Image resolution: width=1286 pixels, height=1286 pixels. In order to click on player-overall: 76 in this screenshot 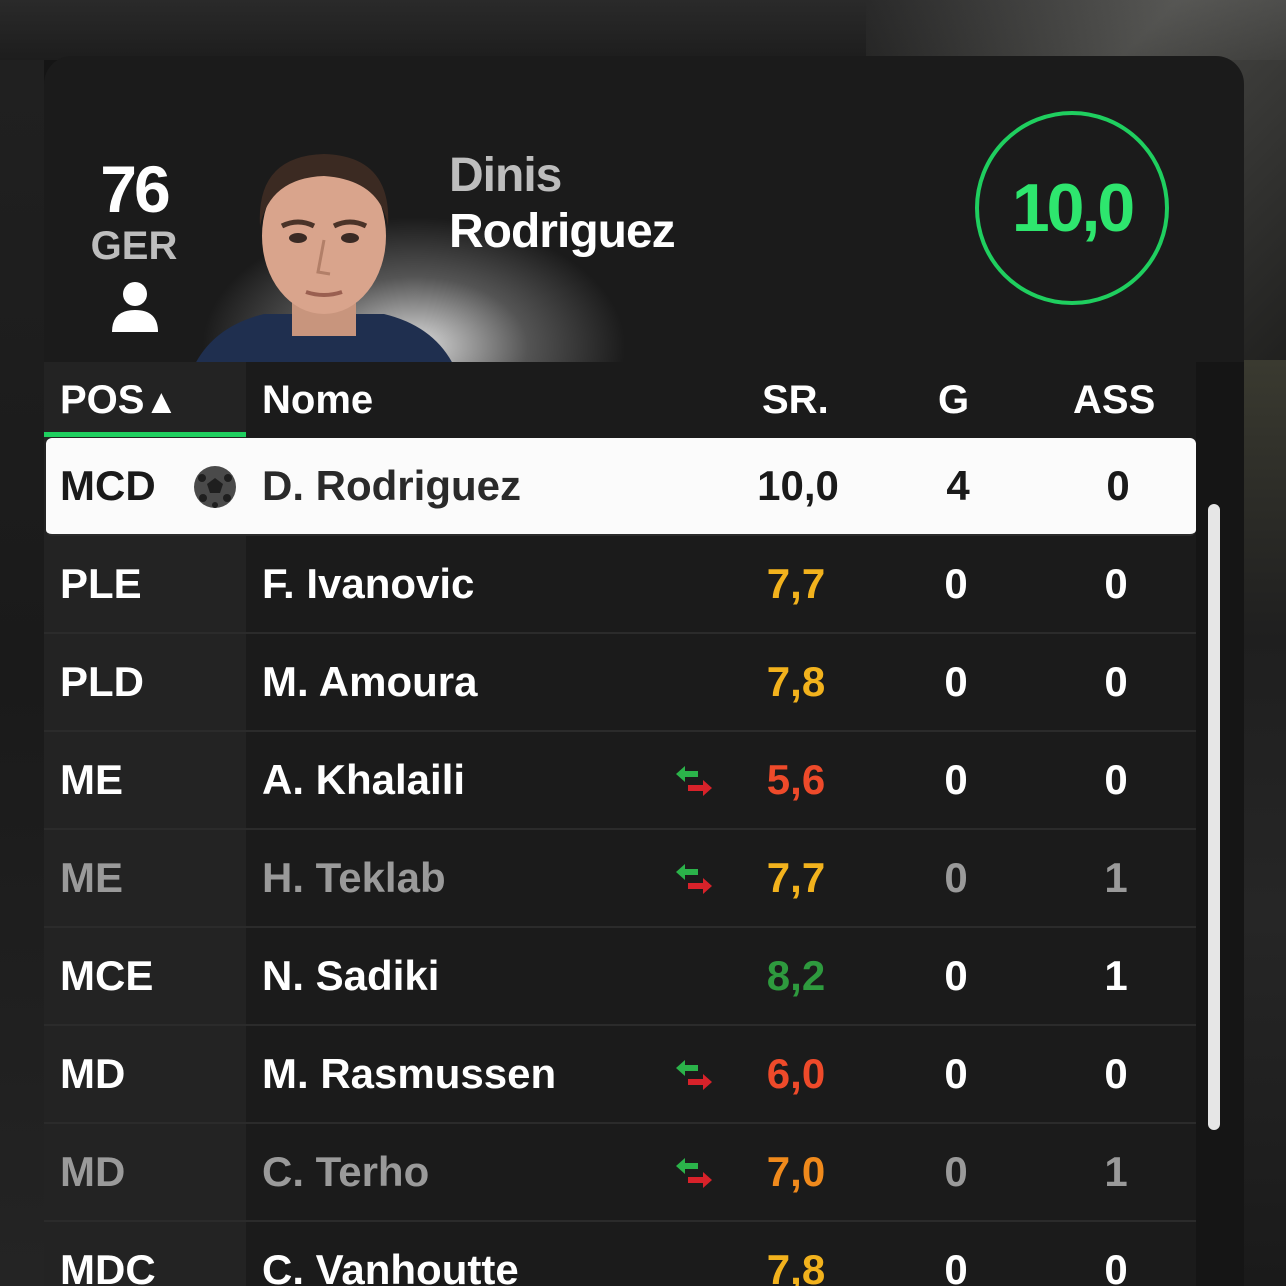, I will do `click(135, 189)`.